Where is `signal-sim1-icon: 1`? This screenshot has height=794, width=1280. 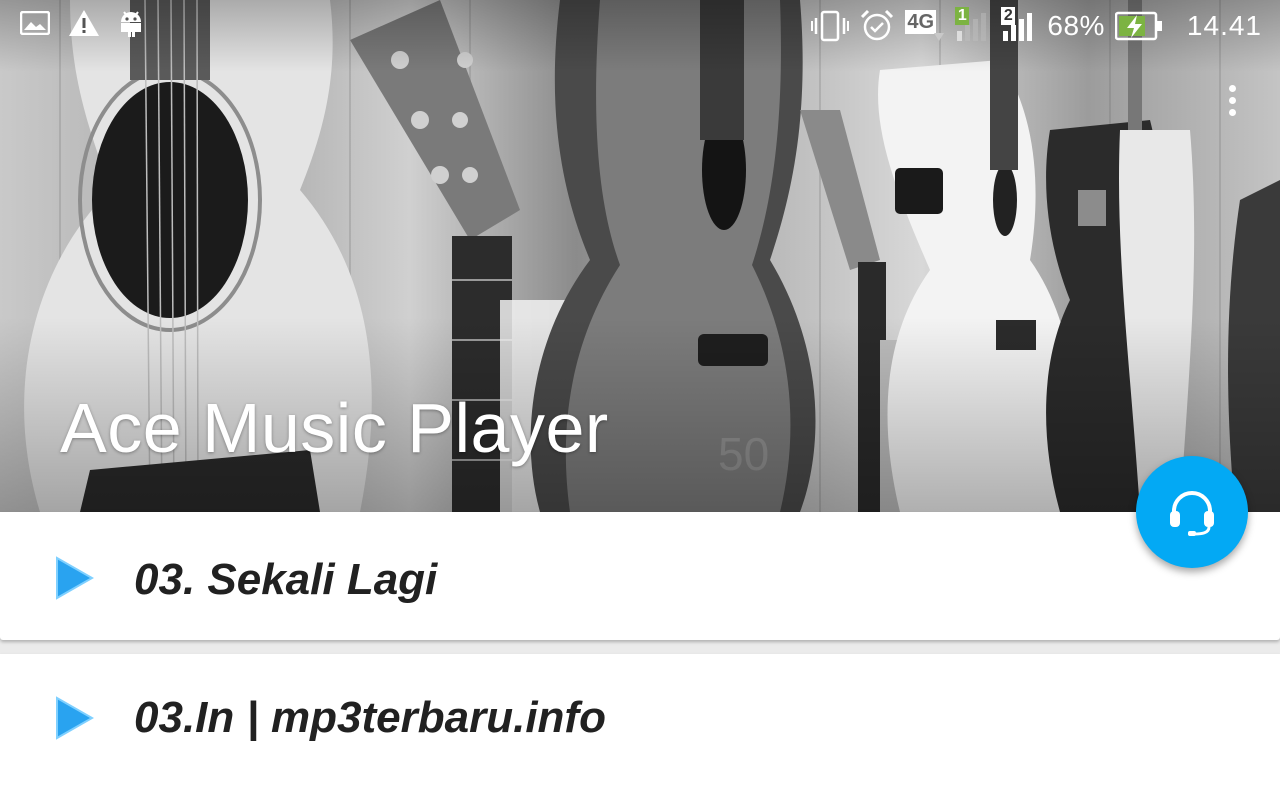
signal-sim1-icon: 1 is located at coordinates (973, 25).